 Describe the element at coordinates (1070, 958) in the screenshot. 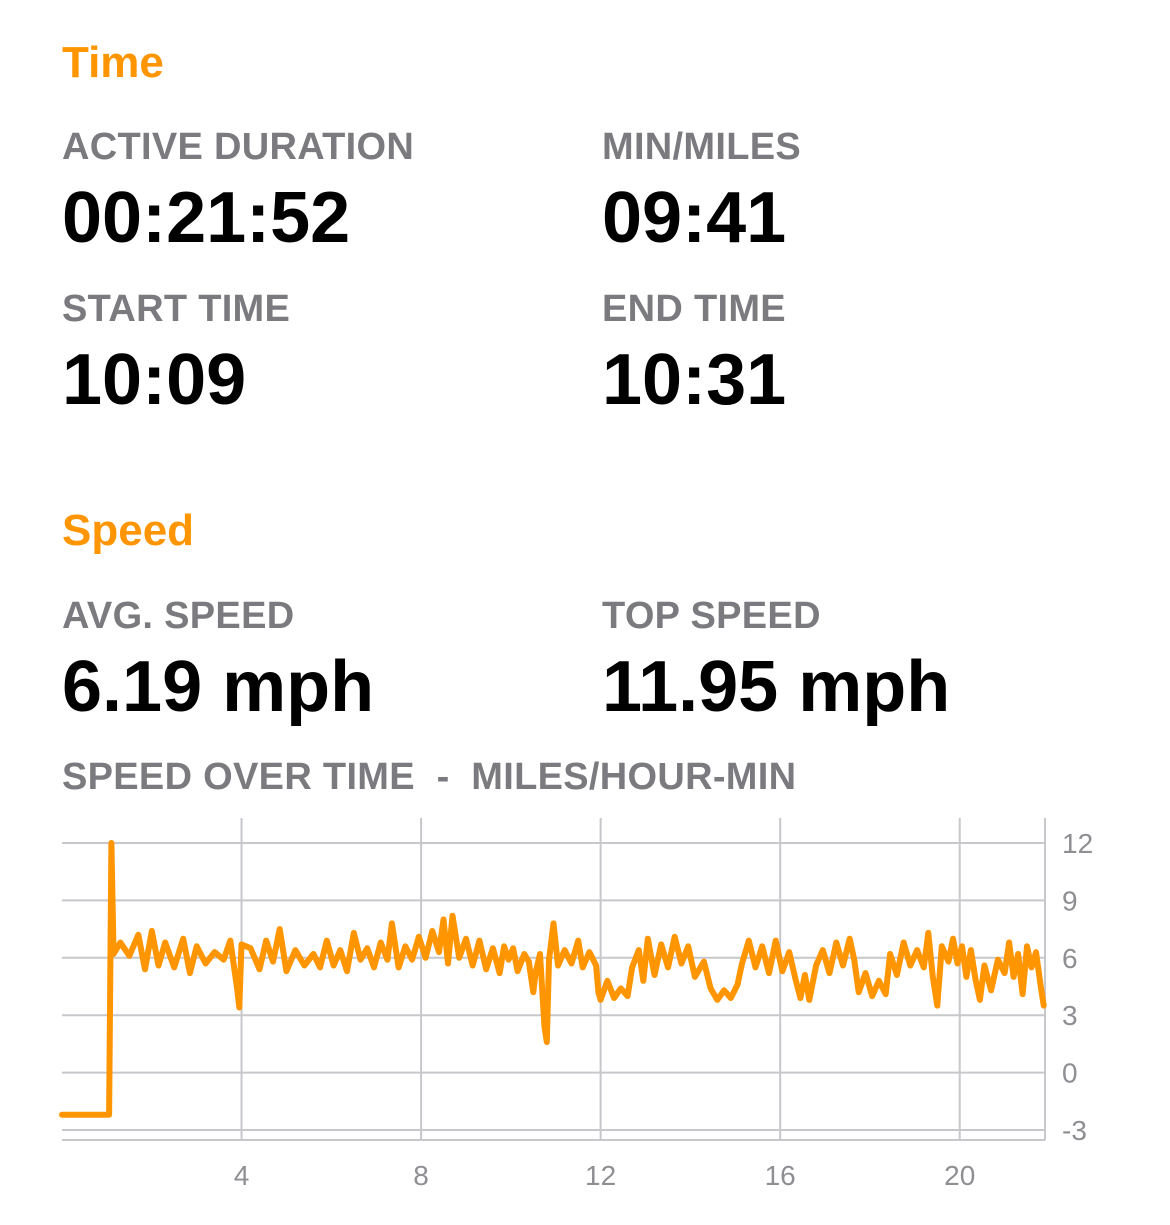

I see `y-tick-label: 6` at that location.